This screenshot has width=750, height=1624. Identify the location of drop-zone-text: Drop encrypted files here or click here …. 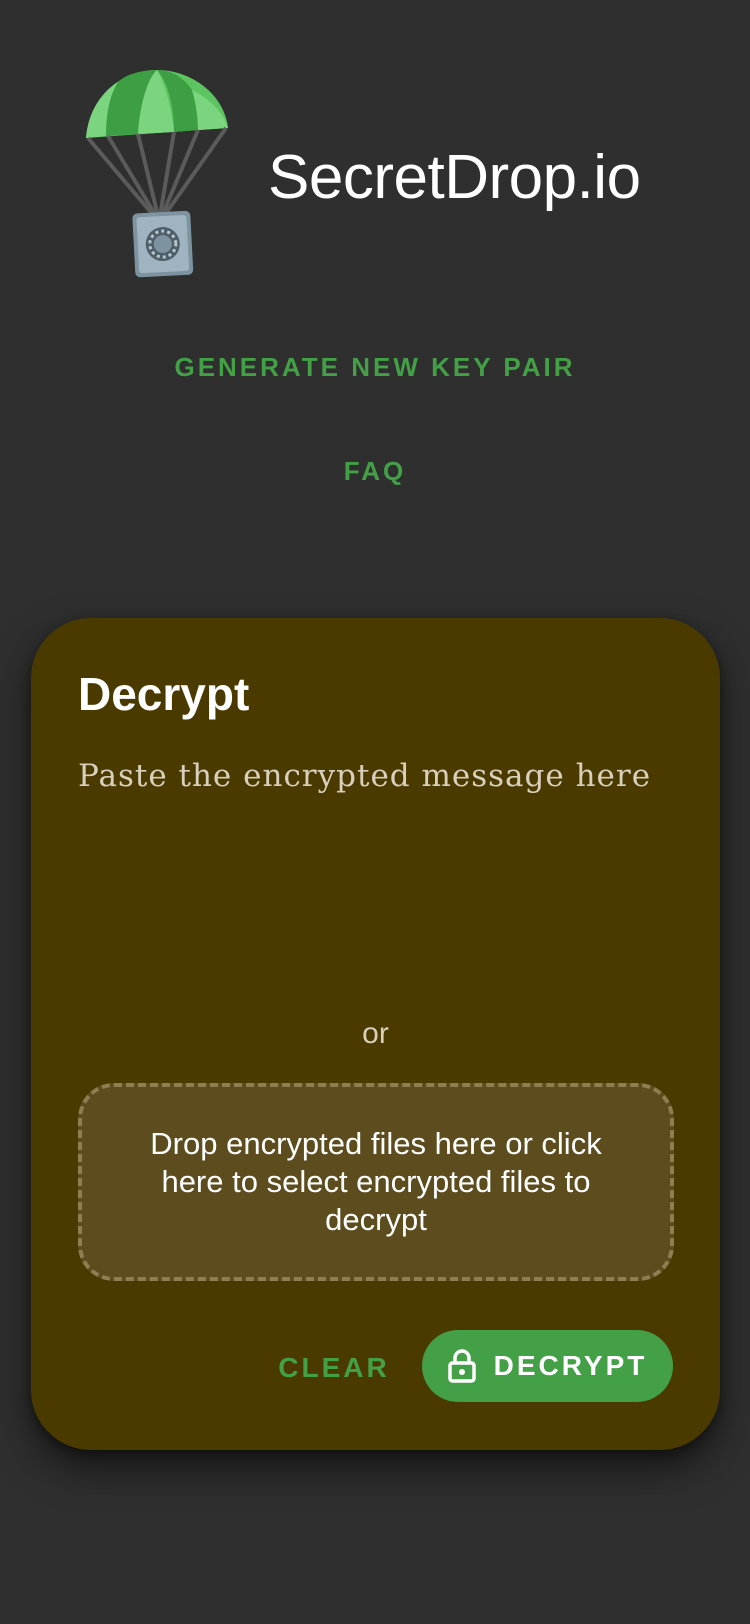
(376, 1181).